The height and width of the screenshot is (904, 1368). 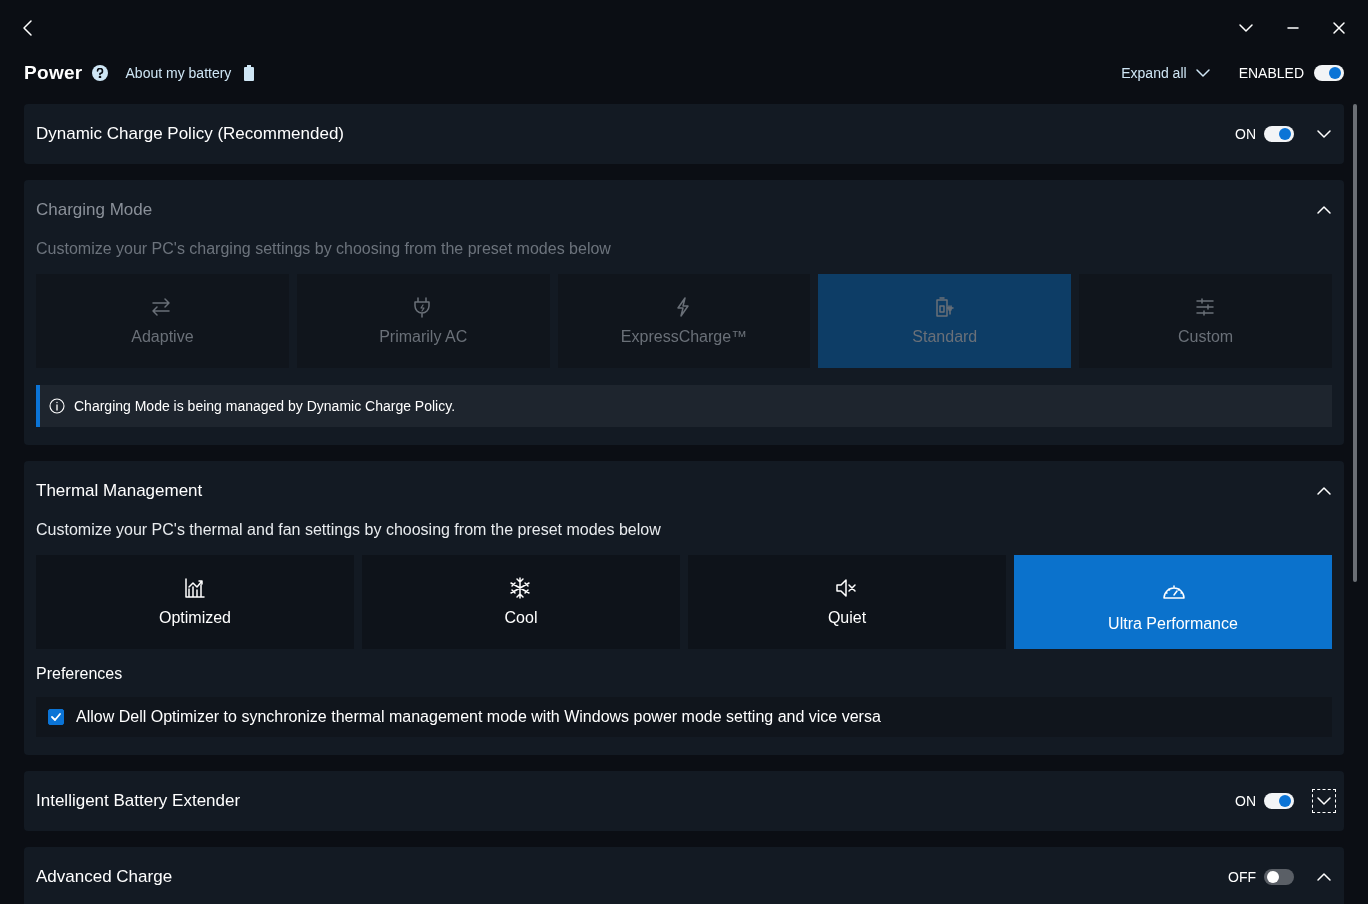 I want to click on back-icon, so click(x=28, y=28).